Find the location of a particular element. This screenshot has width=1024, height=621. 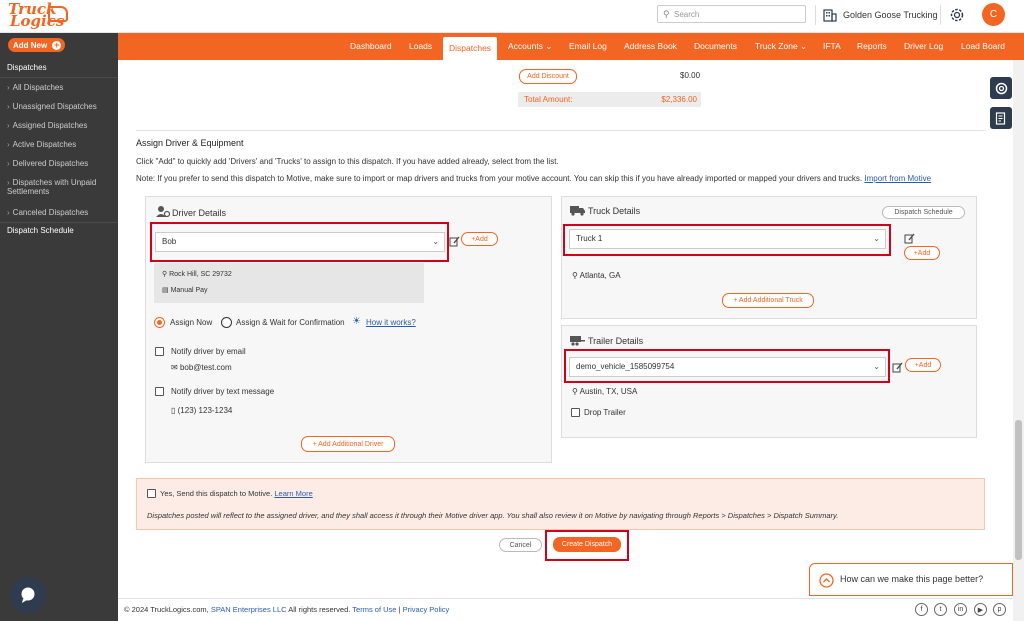

driver-icon is located at coordinates (163, 212).